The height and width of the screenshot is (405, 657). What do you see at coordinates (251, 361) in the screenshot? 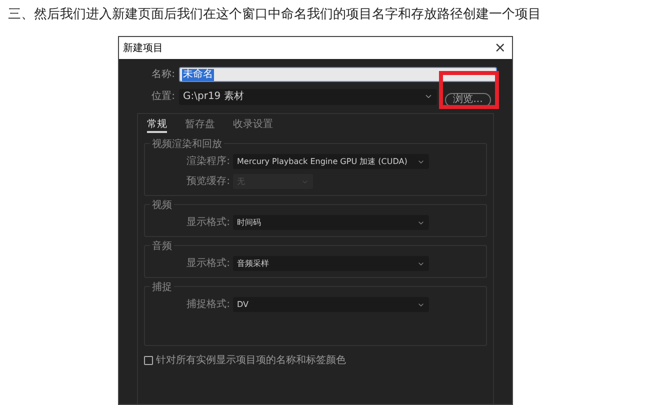
I see `checkbox-label: 针对所有实例显示项目项的名称和标签颜色` at bounding box center [251, 361].